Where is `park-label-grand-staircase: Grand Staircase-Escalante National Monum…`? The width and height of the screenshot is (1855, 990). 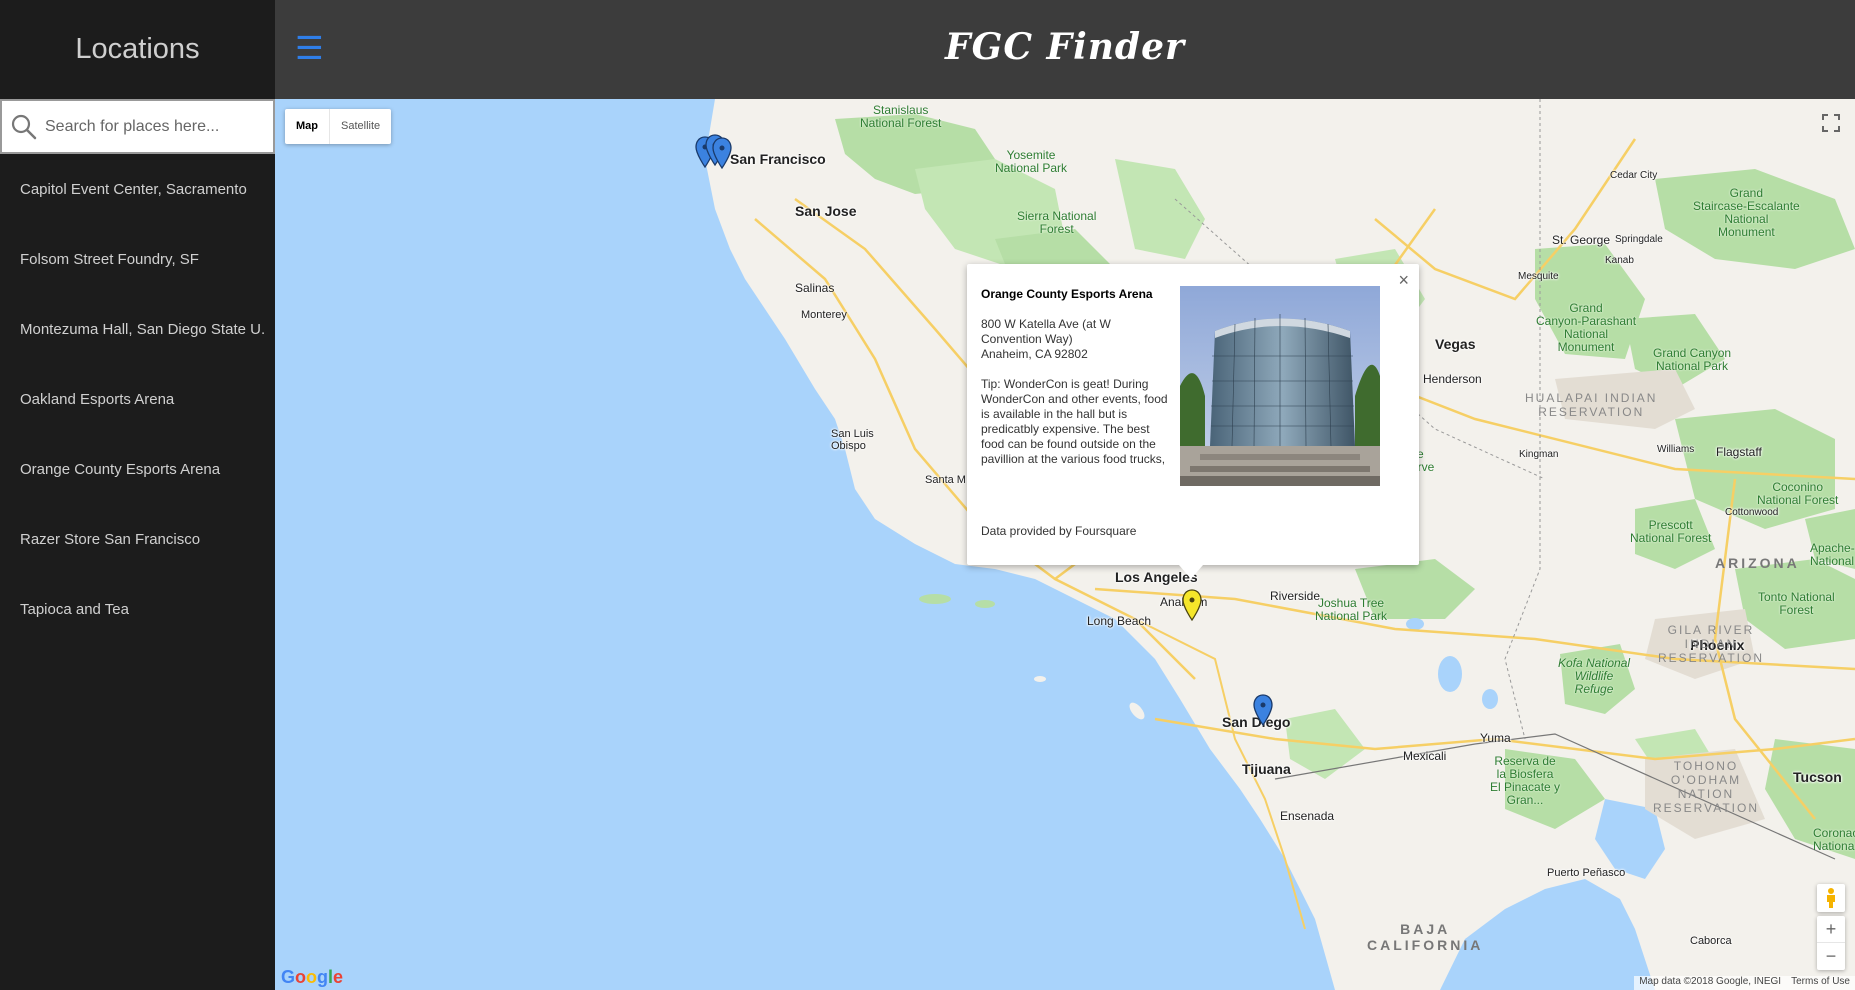
park-label-grand-staircase: Grand Staircase-Escalante National Monum… is located at coordinates (1746, 212).